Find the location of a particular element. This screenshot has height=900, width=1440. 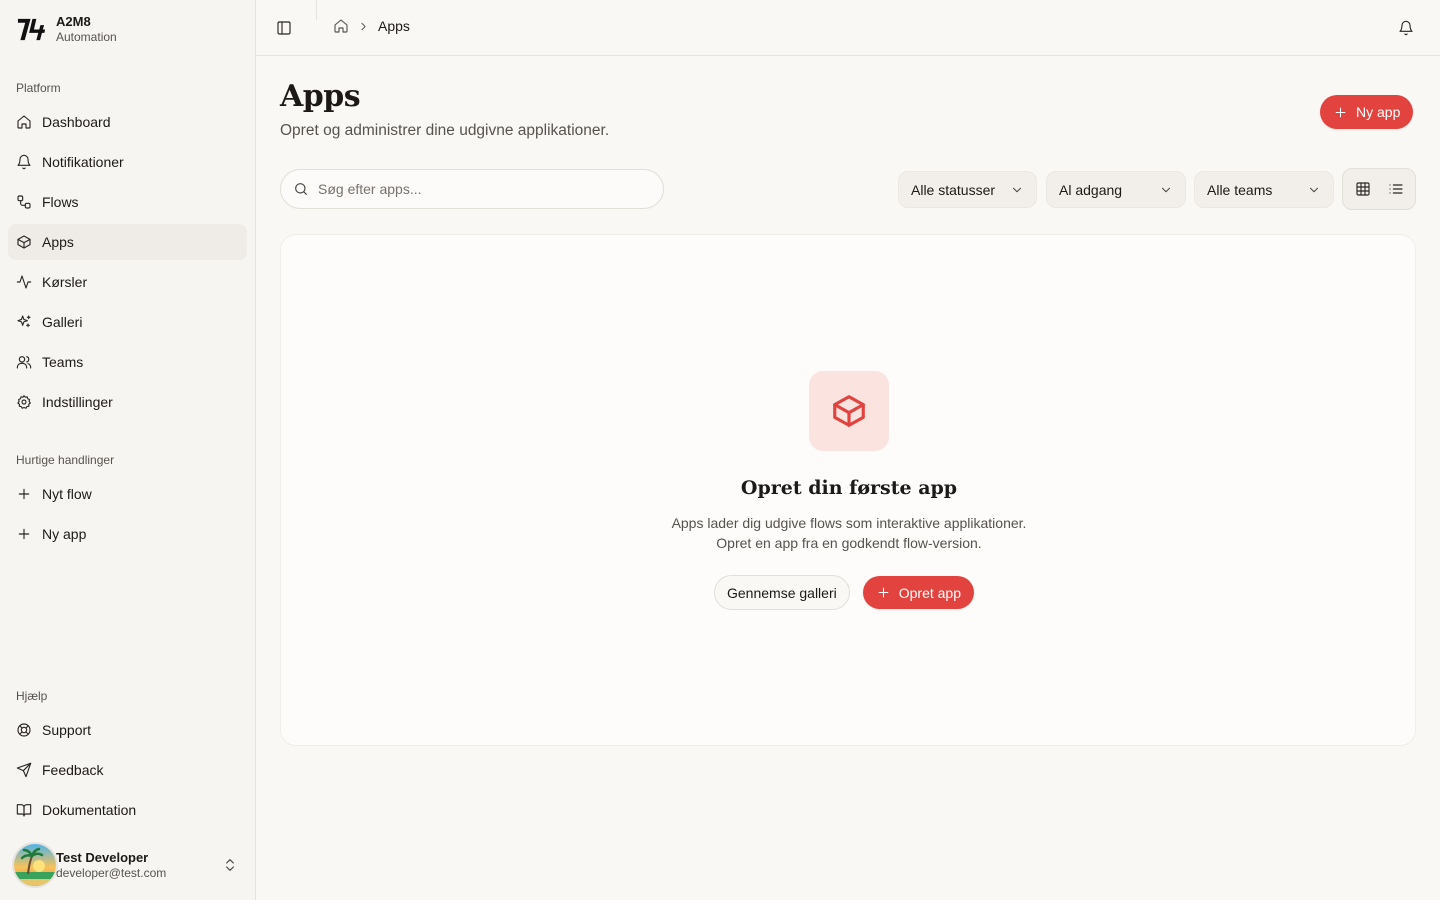

sidebar-item-feedback: Feedback is located at coordinates (127, 770).